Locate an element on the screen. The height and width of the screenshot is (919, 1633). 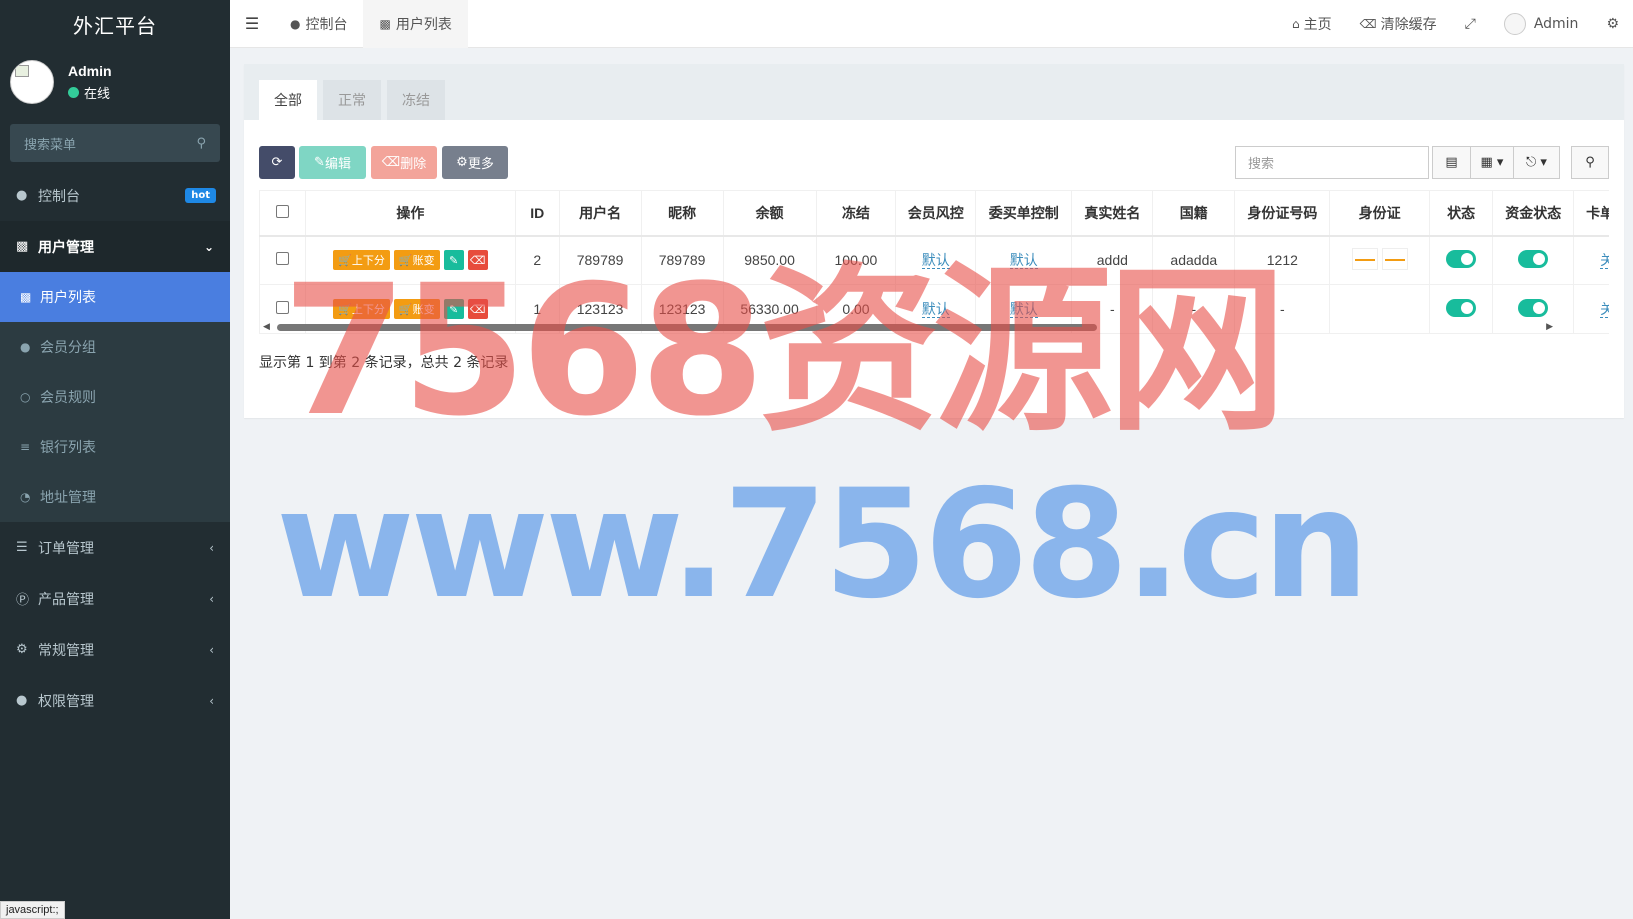
toggle-view-button: ▤ is located at coordinates (1451, 162).